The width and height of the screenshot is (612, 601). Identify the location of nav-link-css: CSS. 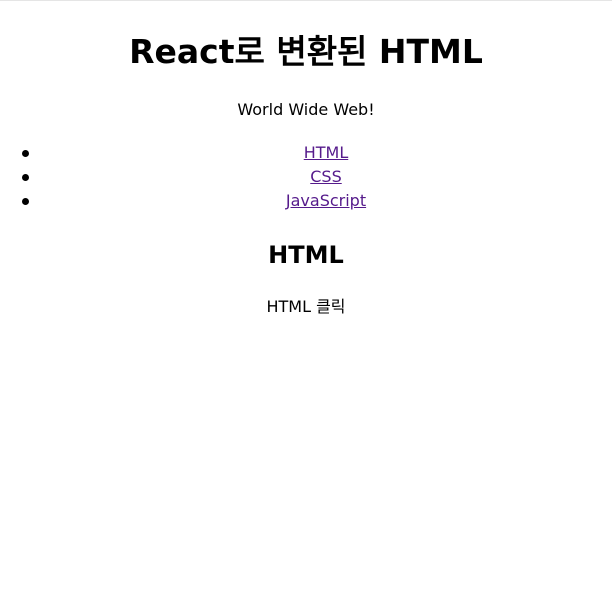
(325, 176).